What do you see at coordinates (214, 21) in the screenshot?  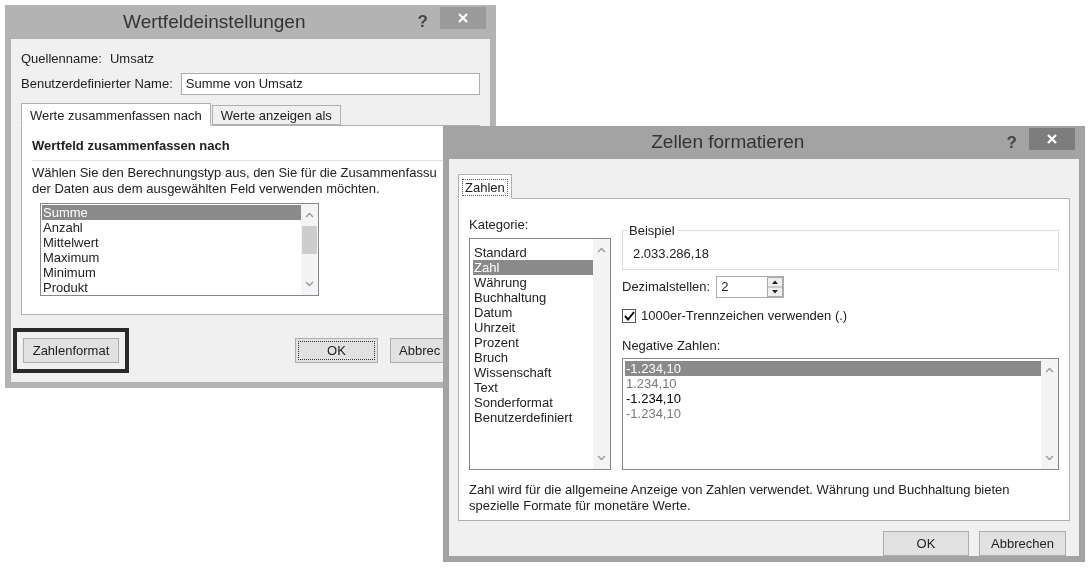 I see `window-title: Wertfeldeinstellungen` at bounding box center [214, 21].